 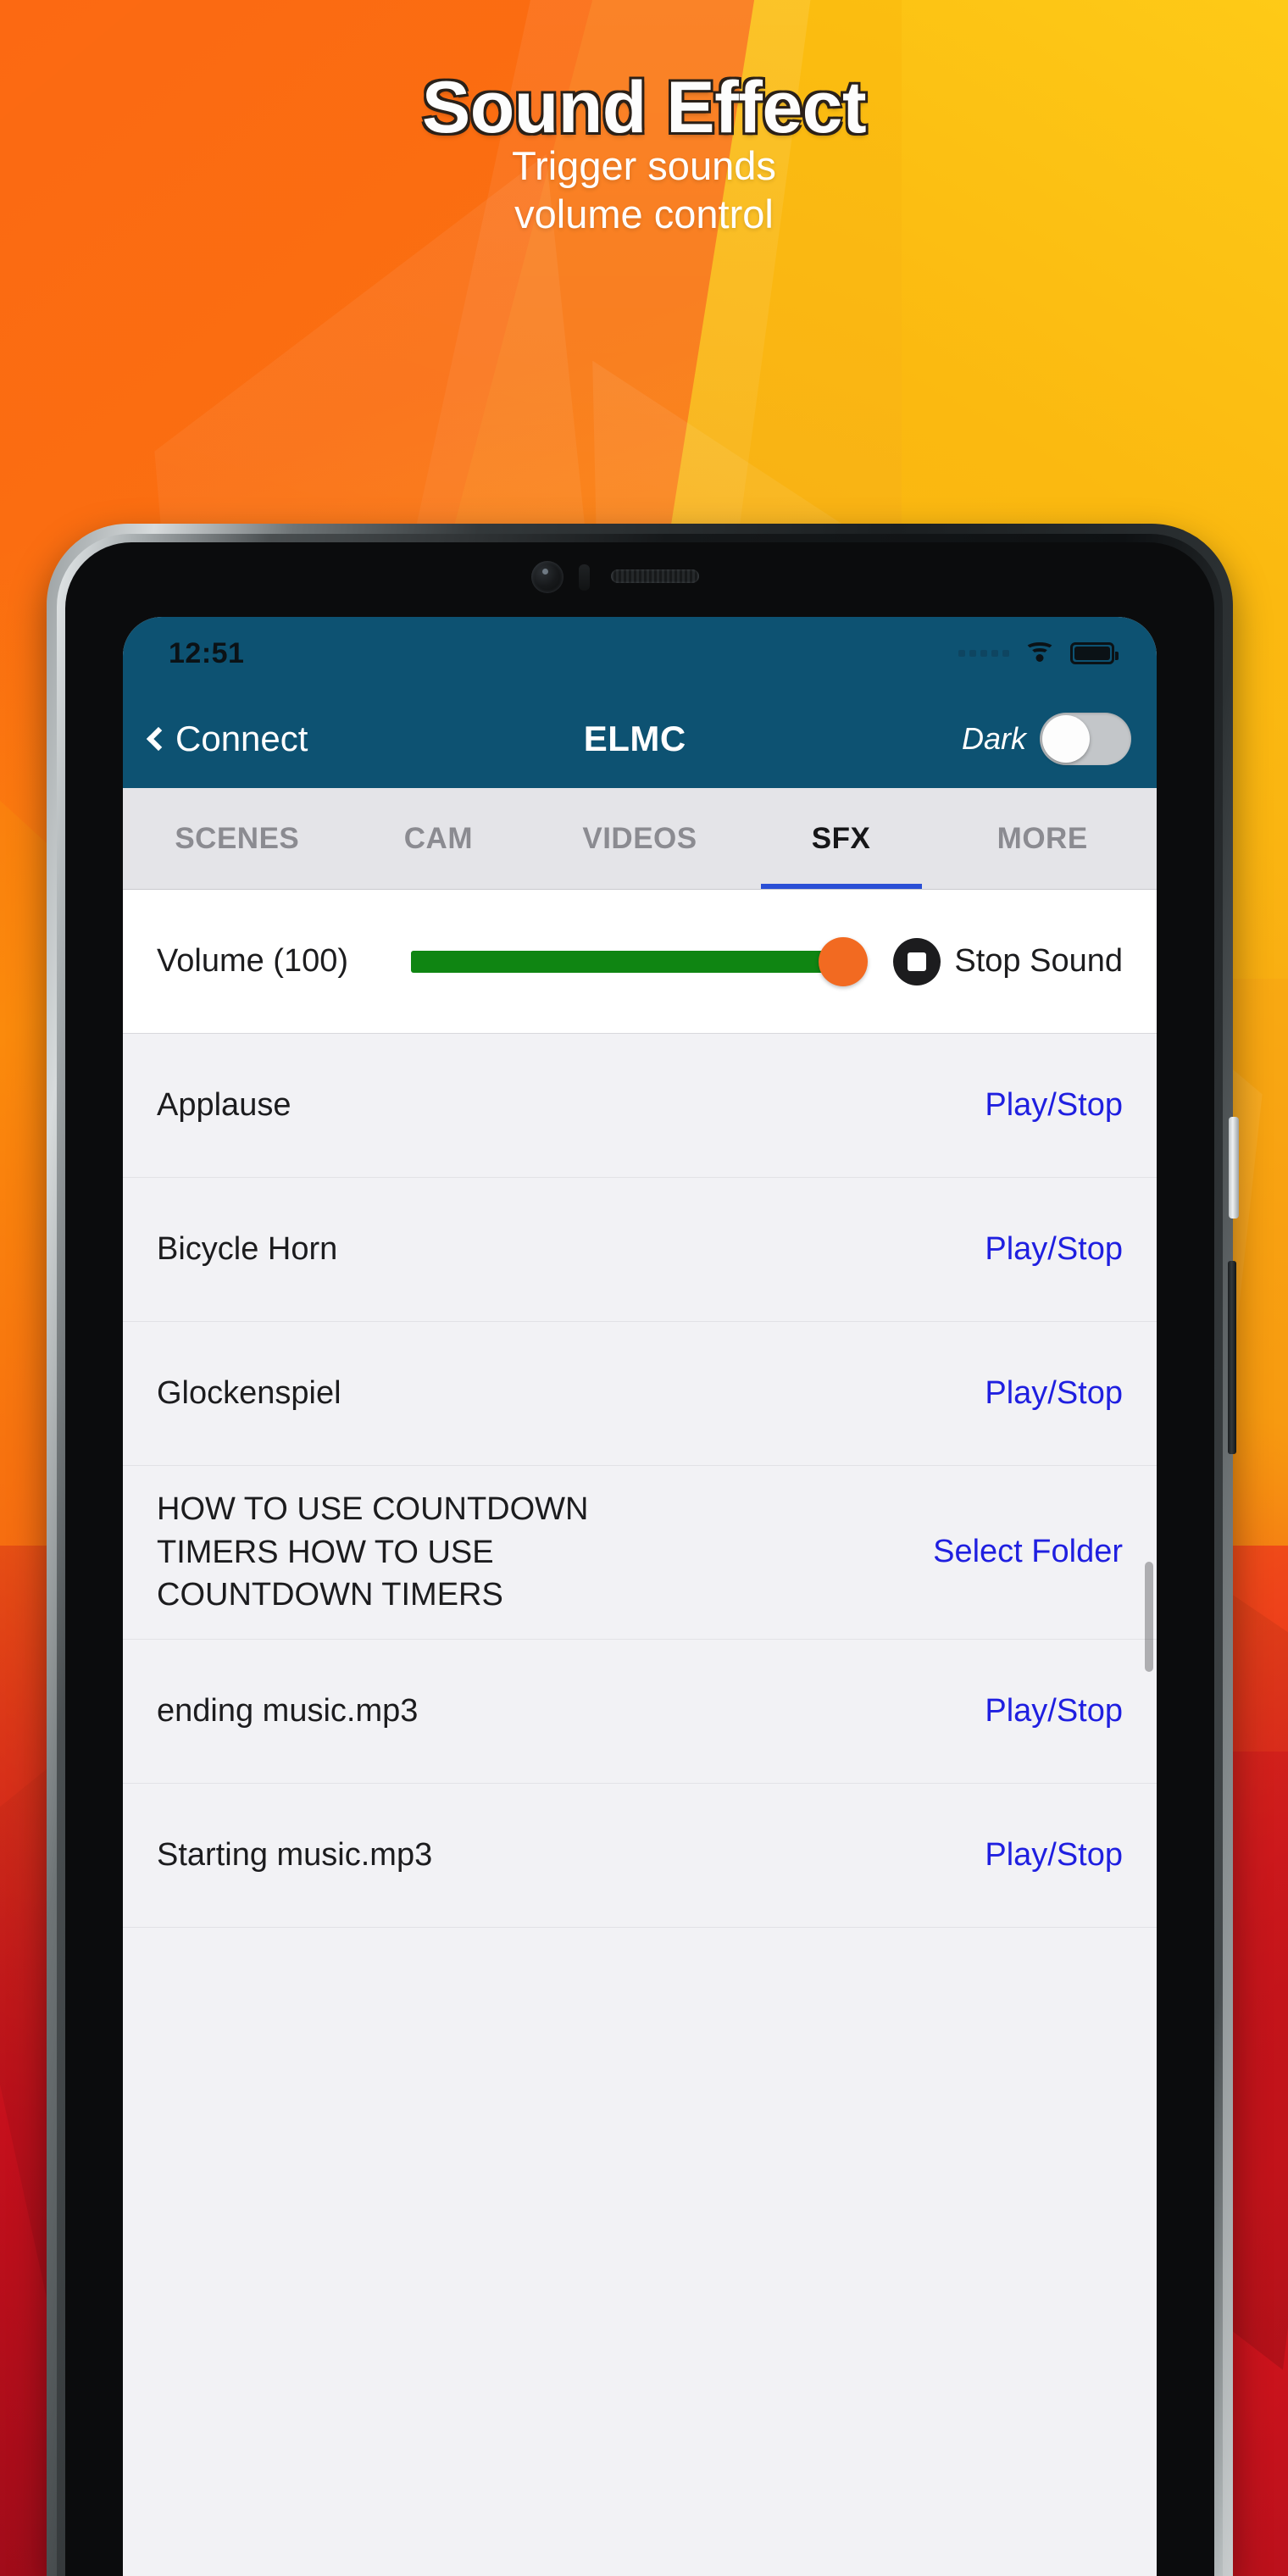 I want to click on front-camera-icon, so click(x=547, y=577).